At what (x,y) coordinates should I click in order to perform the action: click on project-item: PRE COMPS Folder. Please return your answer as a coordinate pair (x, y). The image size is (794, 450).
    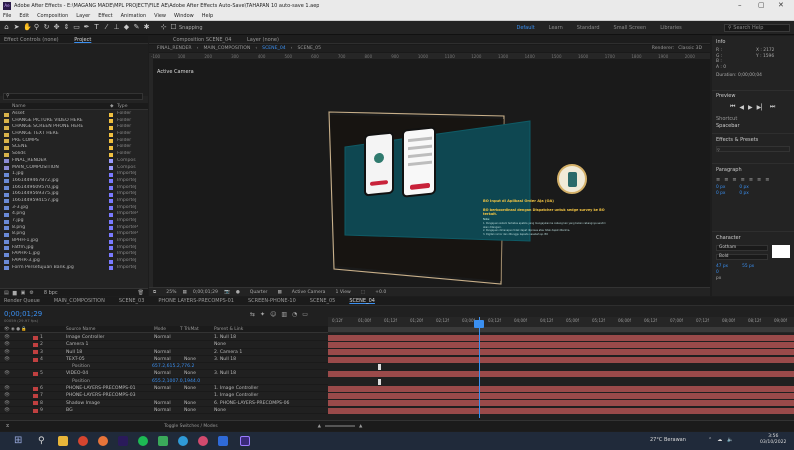
    Looking at the image, I should click on (74, 141).